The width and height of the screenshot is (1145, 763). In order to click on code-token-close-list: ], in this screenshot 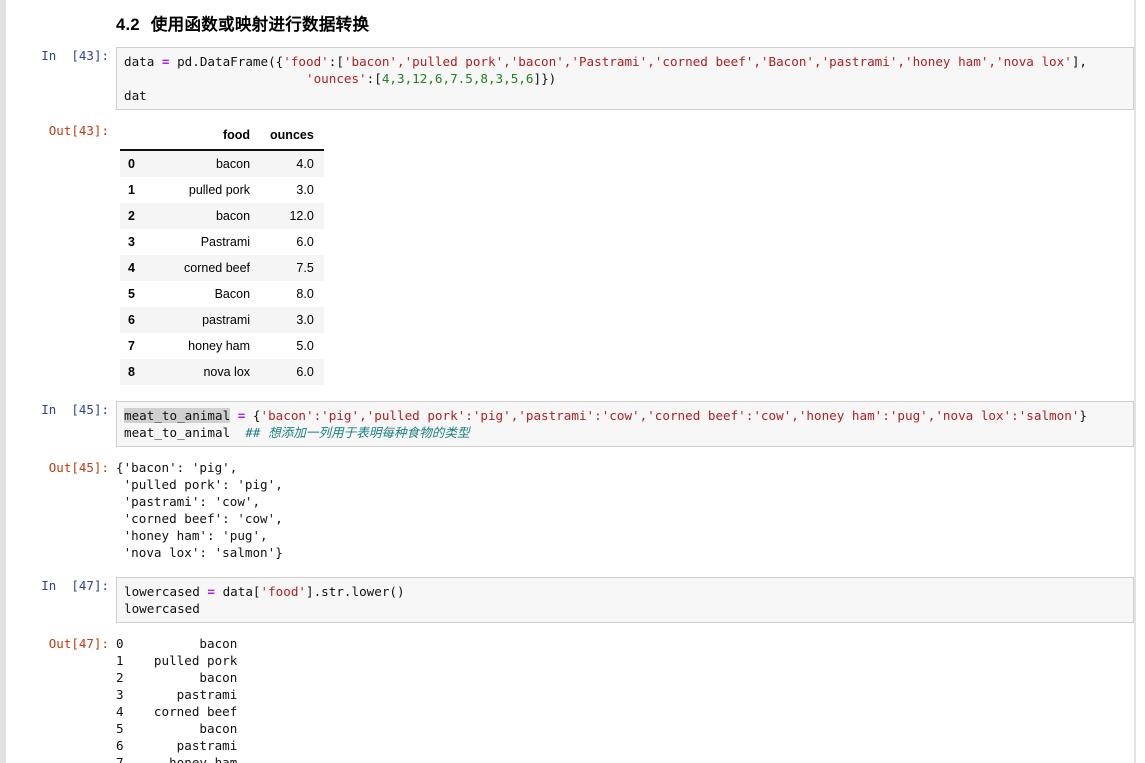, I will do `click(1079, 61)`.